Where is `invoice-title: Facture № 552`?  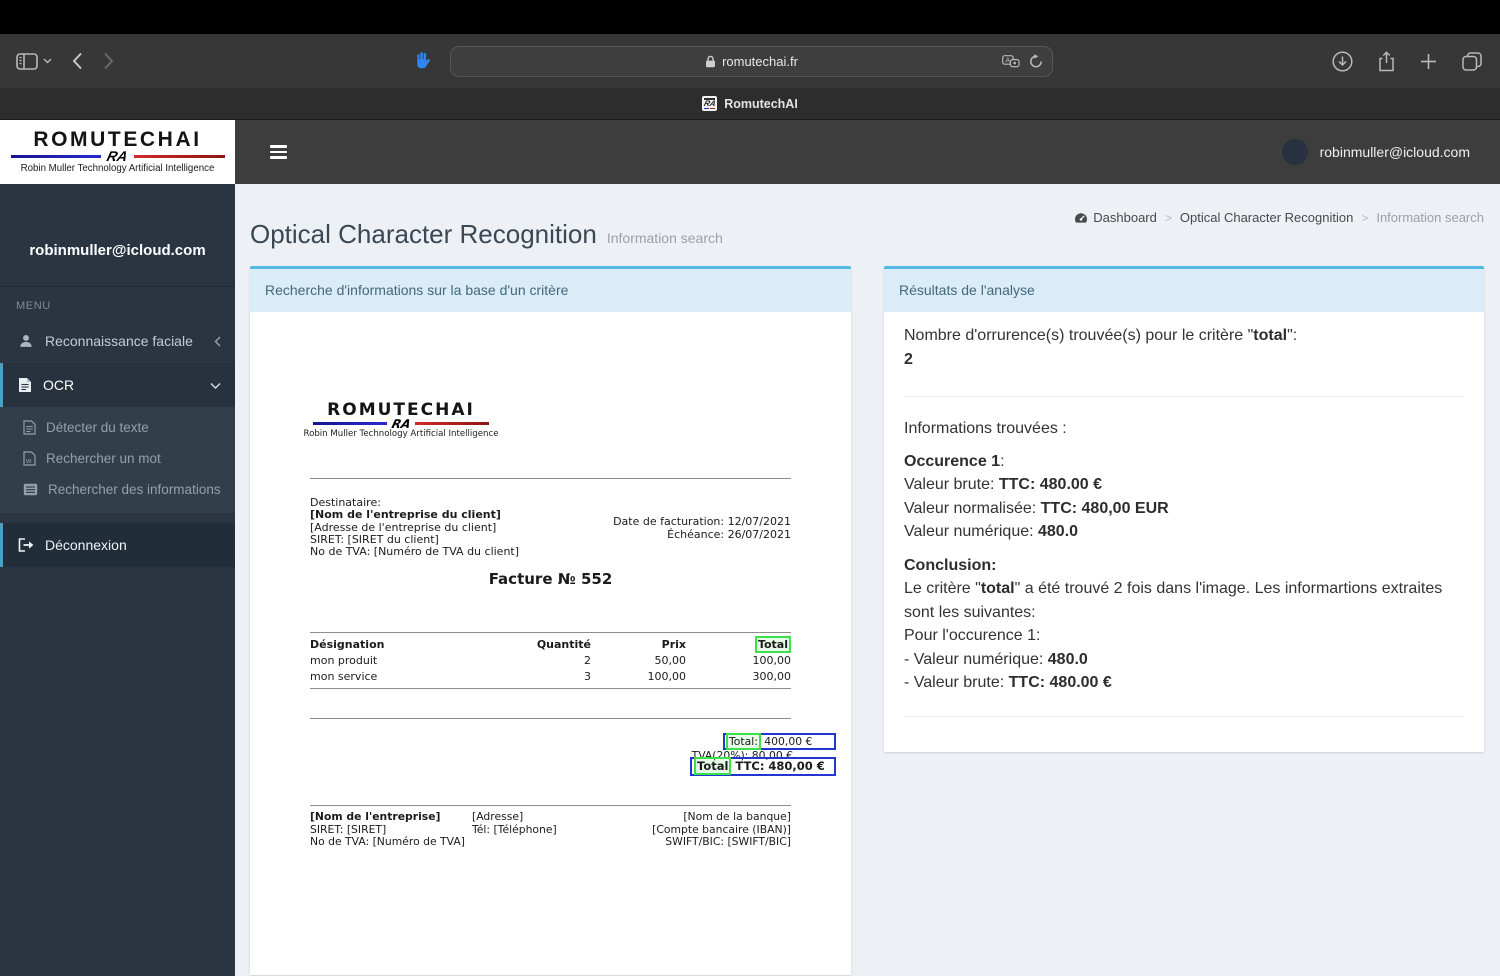
invoice-title: Facture № 552 is located at coordinates (550, 579).